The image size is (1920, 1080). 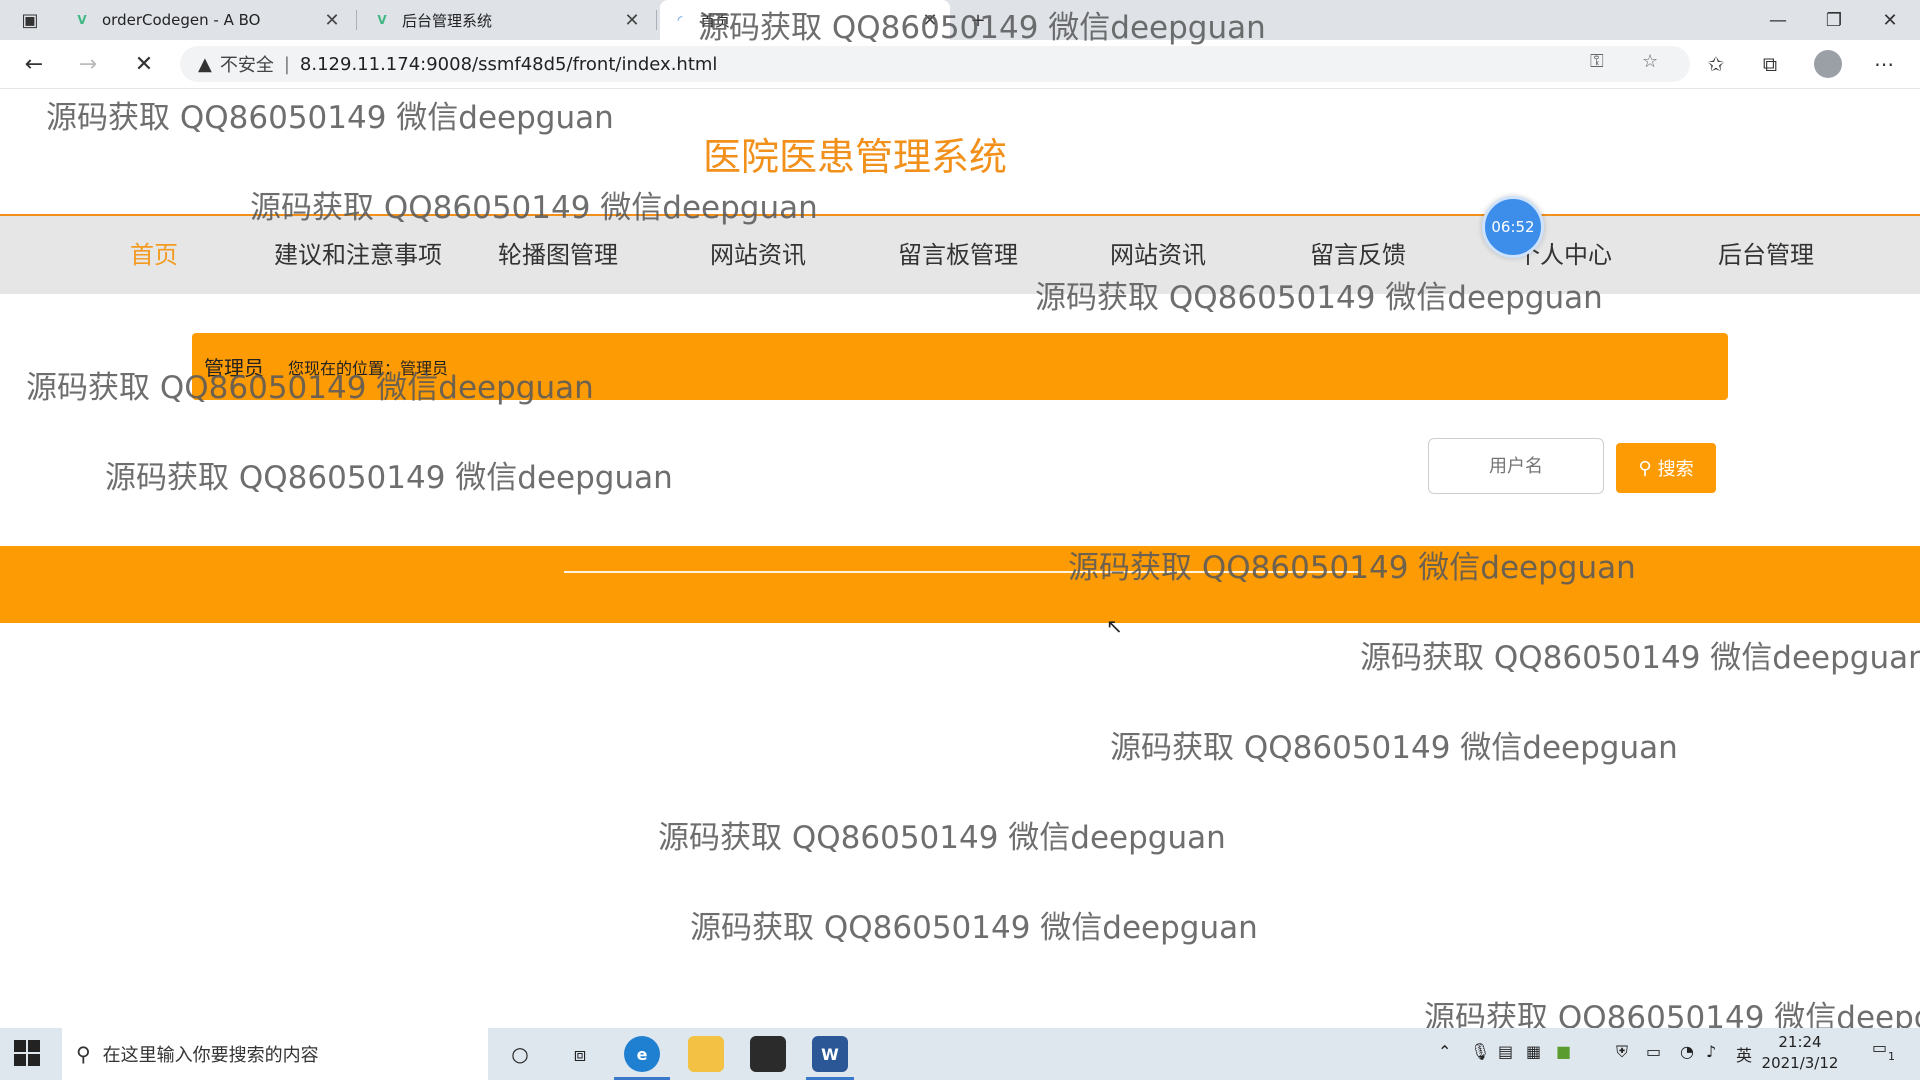 I want to click on tray-display-icon: ▦, so click(x=1533, y=1051).